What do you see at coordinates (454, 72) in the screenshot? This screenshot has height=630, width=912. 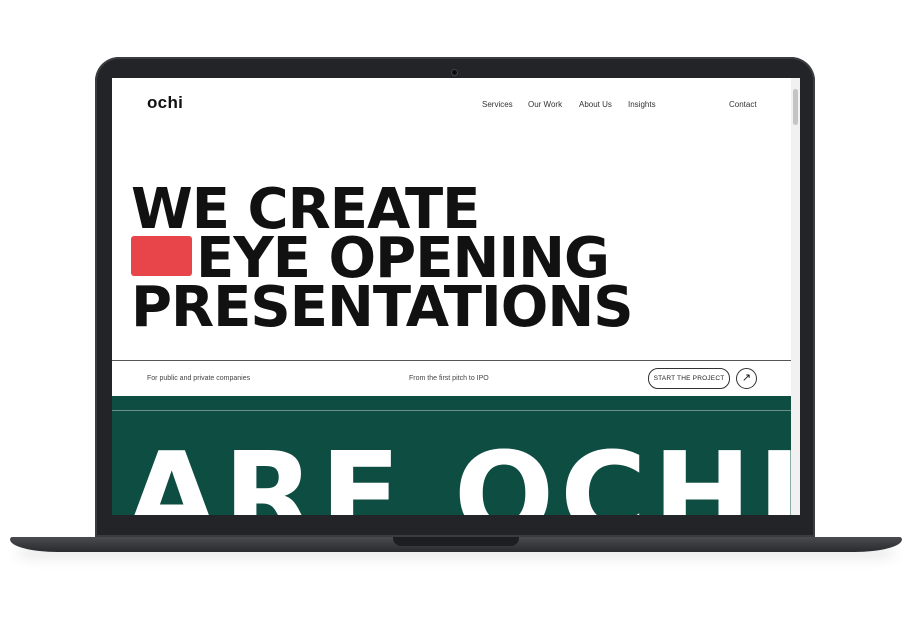 I see `camera-icon` at bounding box center [454, 72].